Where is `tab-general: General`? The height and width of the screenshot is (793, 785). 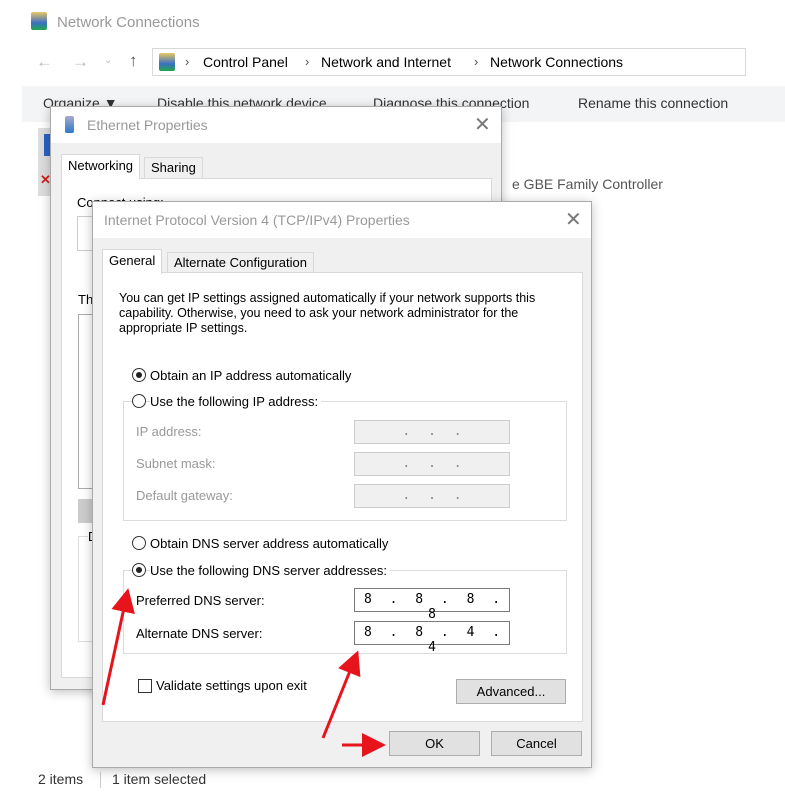 tab-general: General is located at coordinates (132, 261).